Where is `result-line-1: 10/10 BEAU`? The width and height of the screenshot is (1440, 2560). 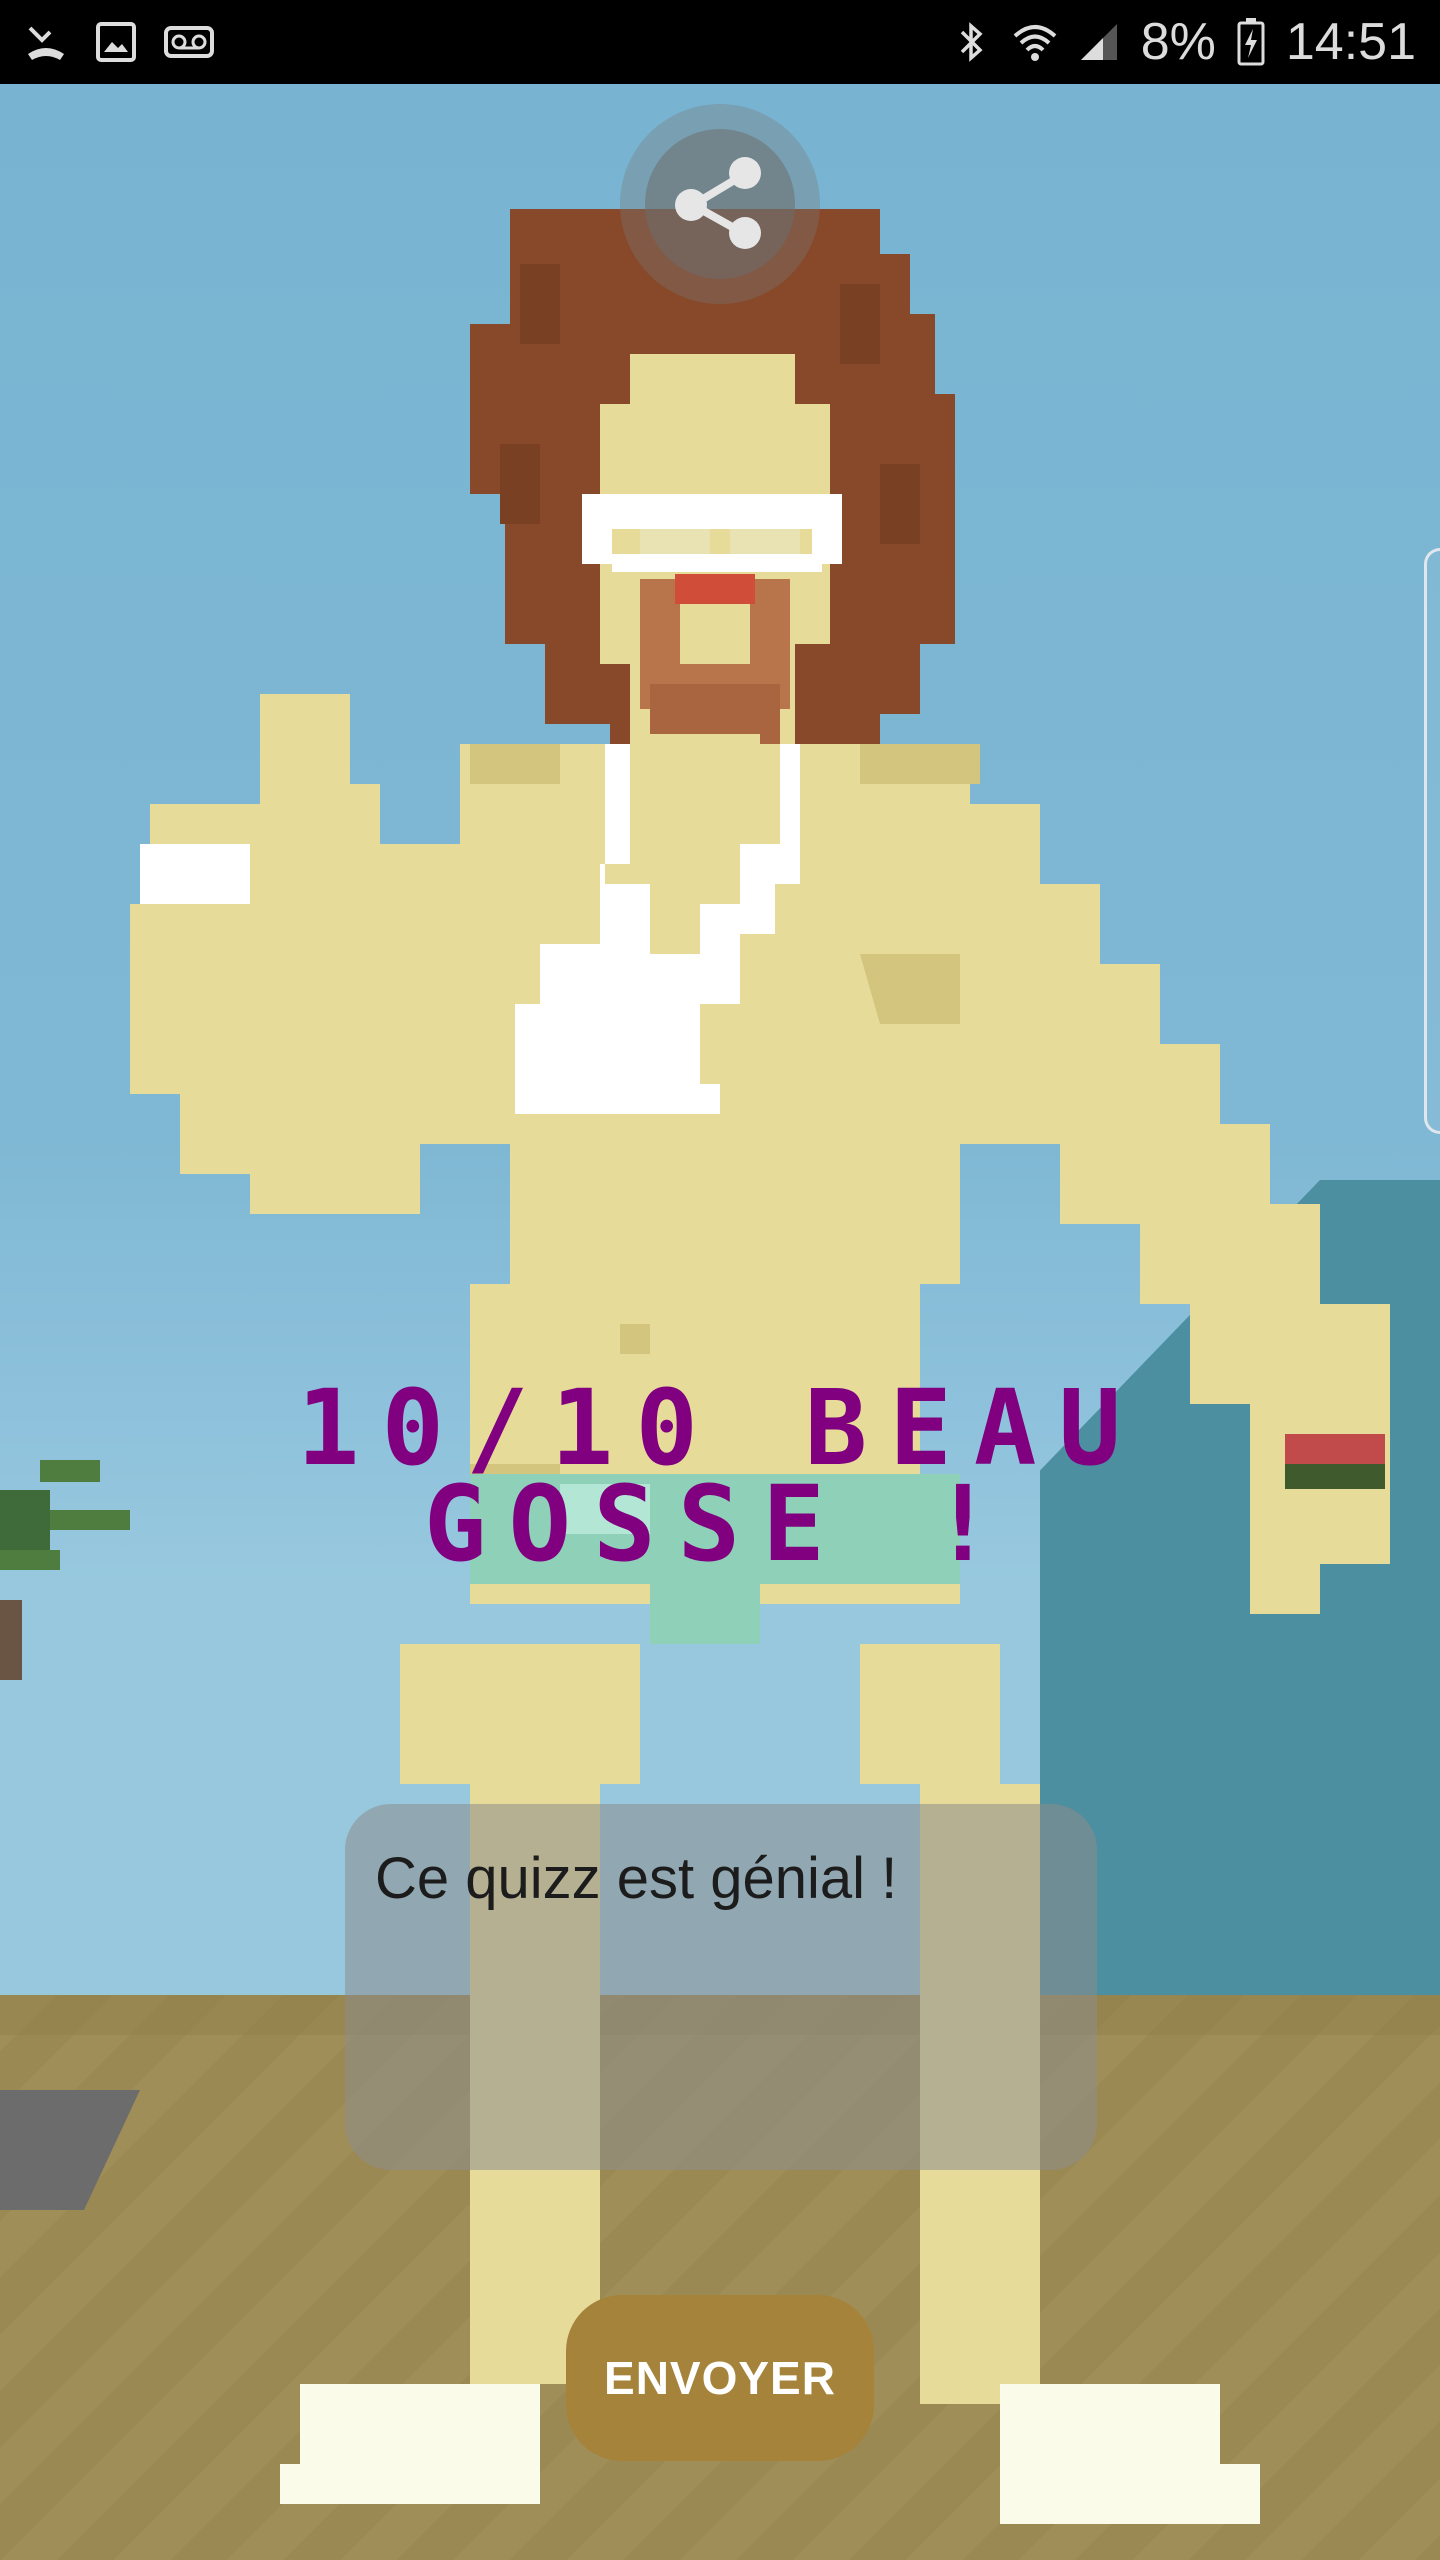 result-line-1: 10/10 BEAU is located at coordinates (720, 1428).